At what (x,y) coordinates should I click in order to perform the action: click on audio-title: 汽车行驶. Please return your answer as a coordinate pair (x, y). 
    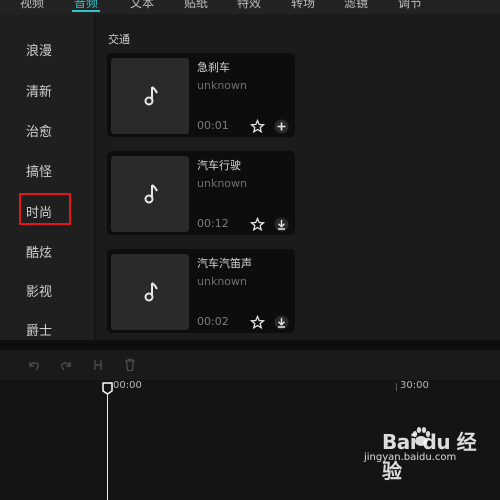
    Looking at the image, I should click on (219, 165).